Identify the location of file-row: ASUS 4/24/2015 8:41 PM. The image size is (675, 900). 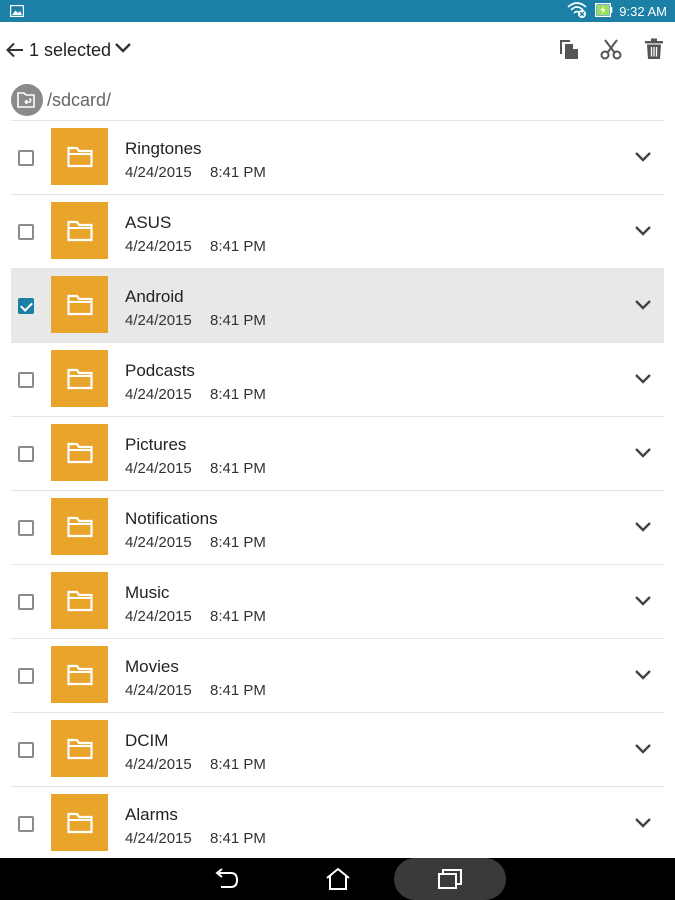
(337, 231).